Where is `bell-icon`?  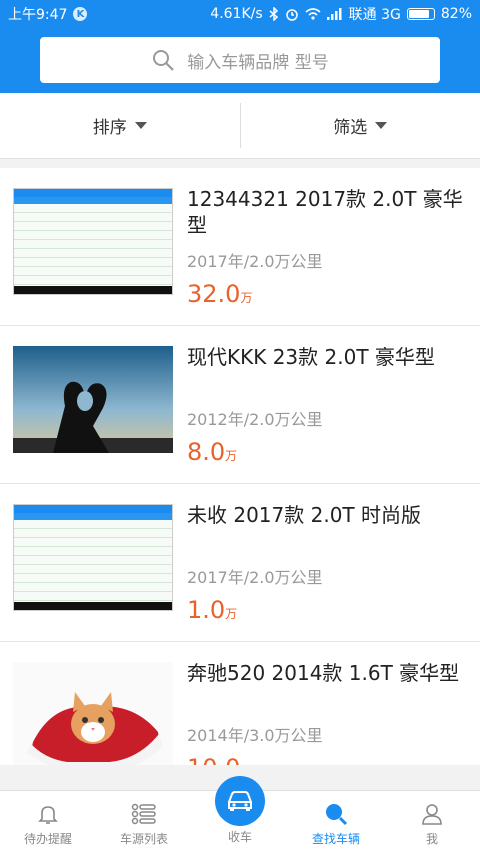
bell-icon is located at coordinates (48, 815).